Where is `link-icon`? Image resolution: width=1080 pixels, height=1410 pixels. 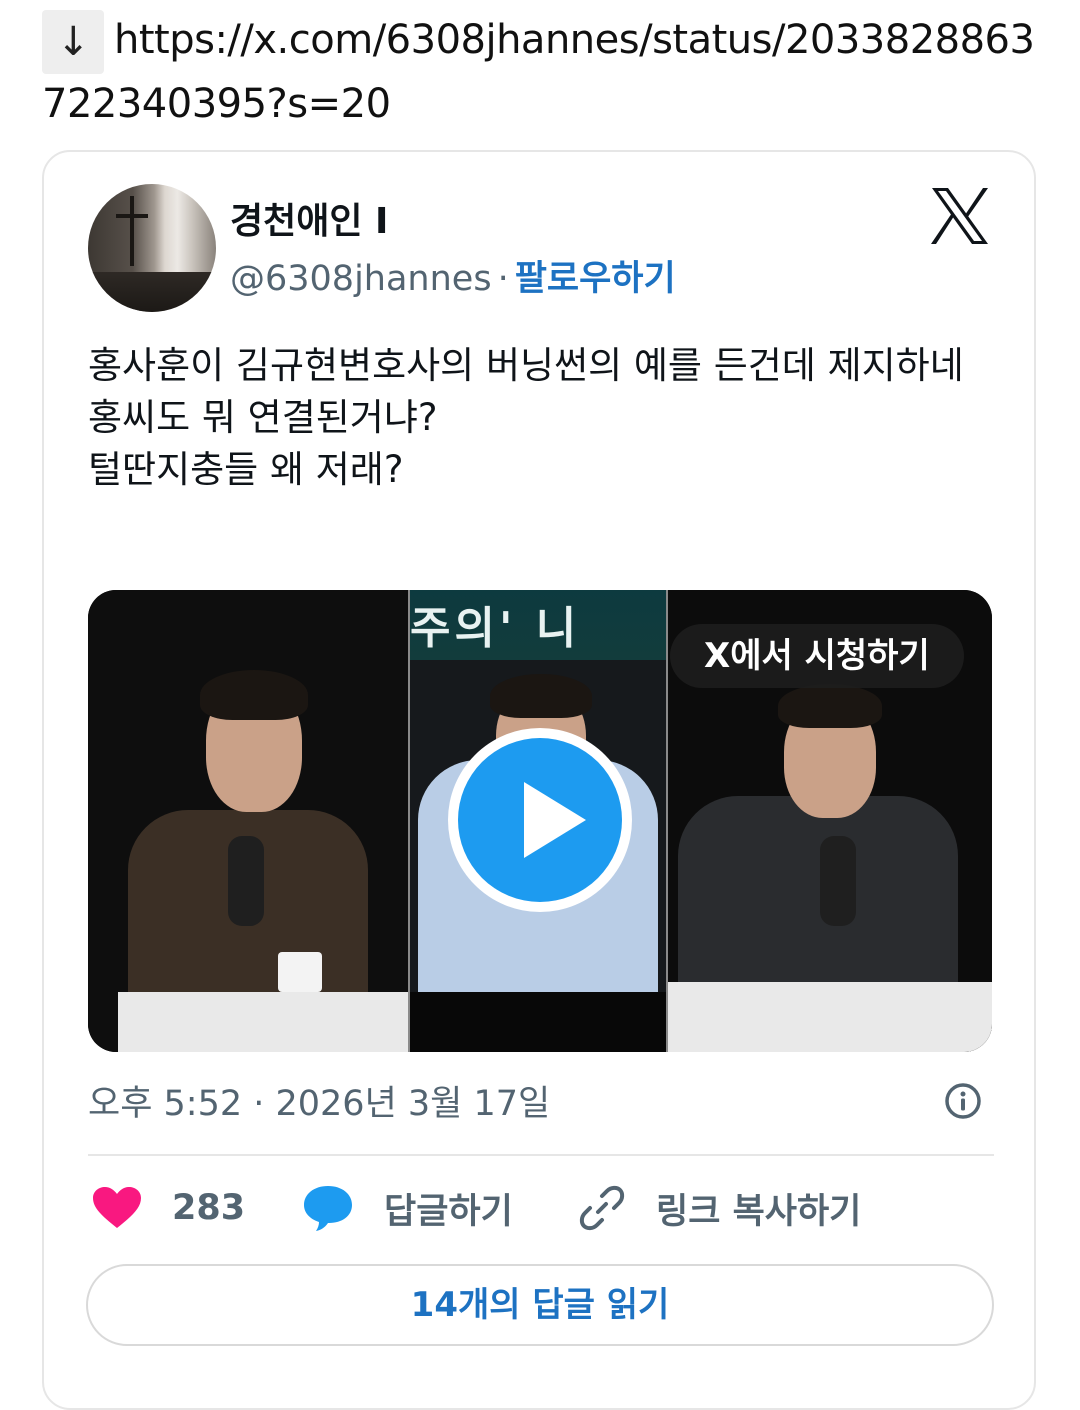 link-icon is located at coordinates (602, 1208).